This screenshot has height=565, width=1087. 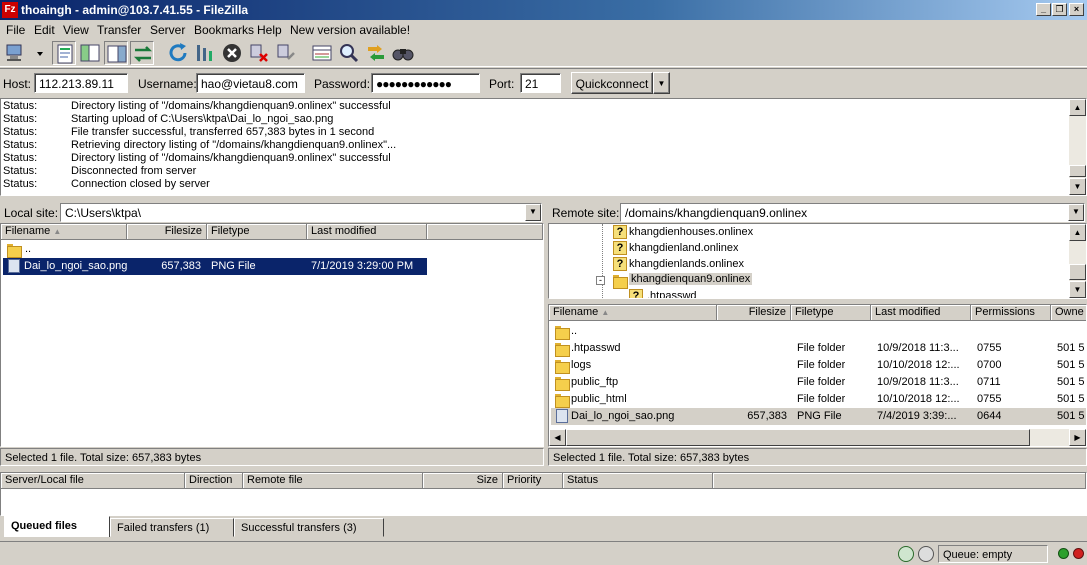 What do you see at coordinates (172, 527) in the screenshot?
I see `tab-failed-transfers: Failed transfers (1)` at bounding box center [172, 527].